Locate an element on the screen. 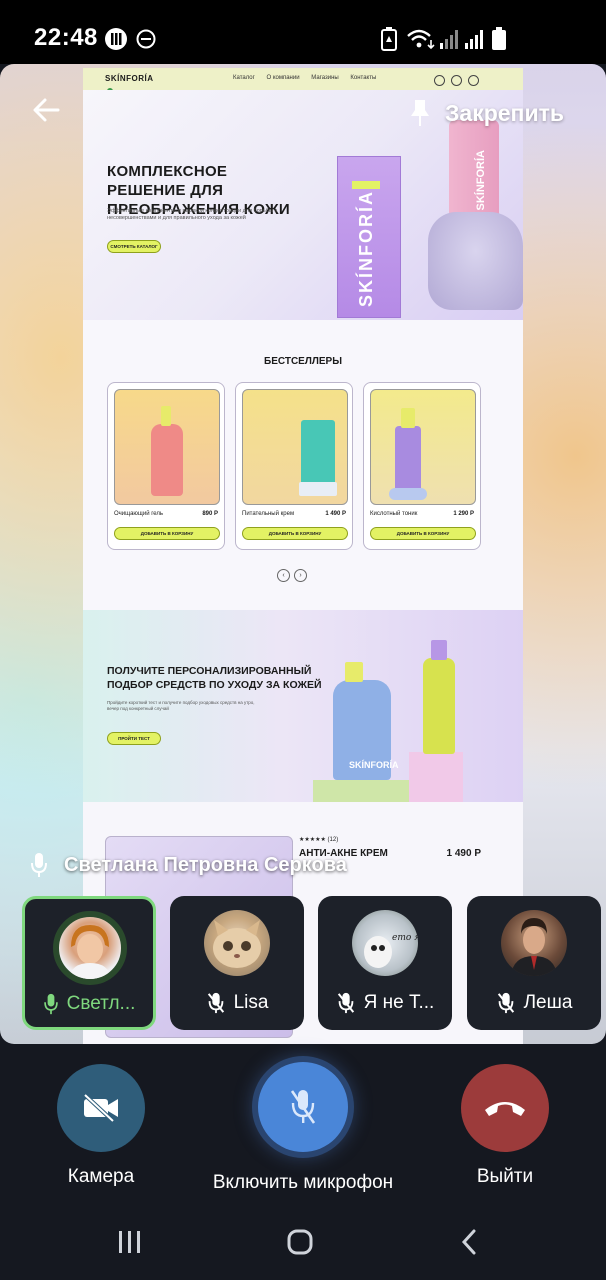 The height and width of the screenshot is (1280, 606). mic-button is located at coordinates (303, 1107).